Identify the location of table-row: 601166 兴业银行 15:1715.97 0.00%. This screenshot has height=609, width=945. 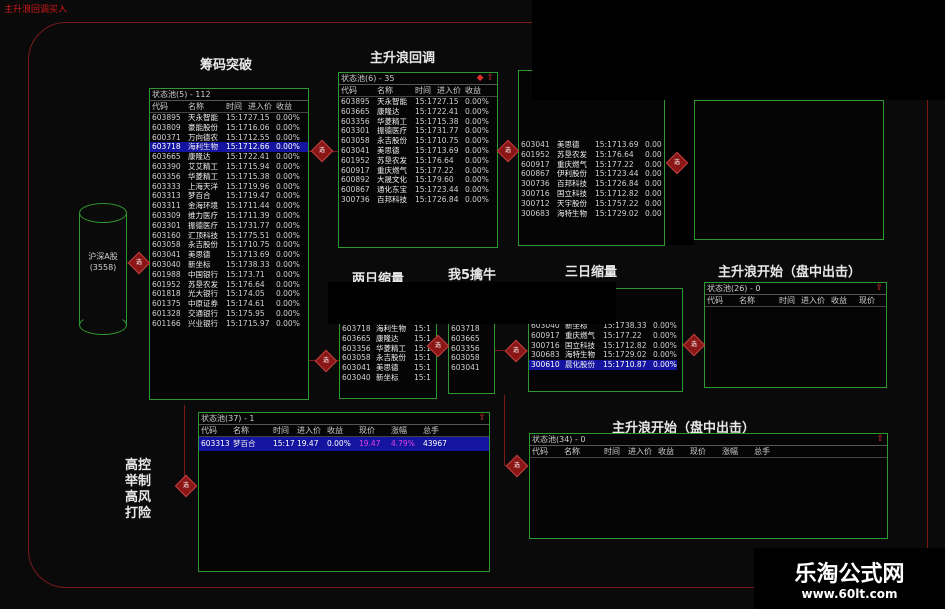
(229, 324).